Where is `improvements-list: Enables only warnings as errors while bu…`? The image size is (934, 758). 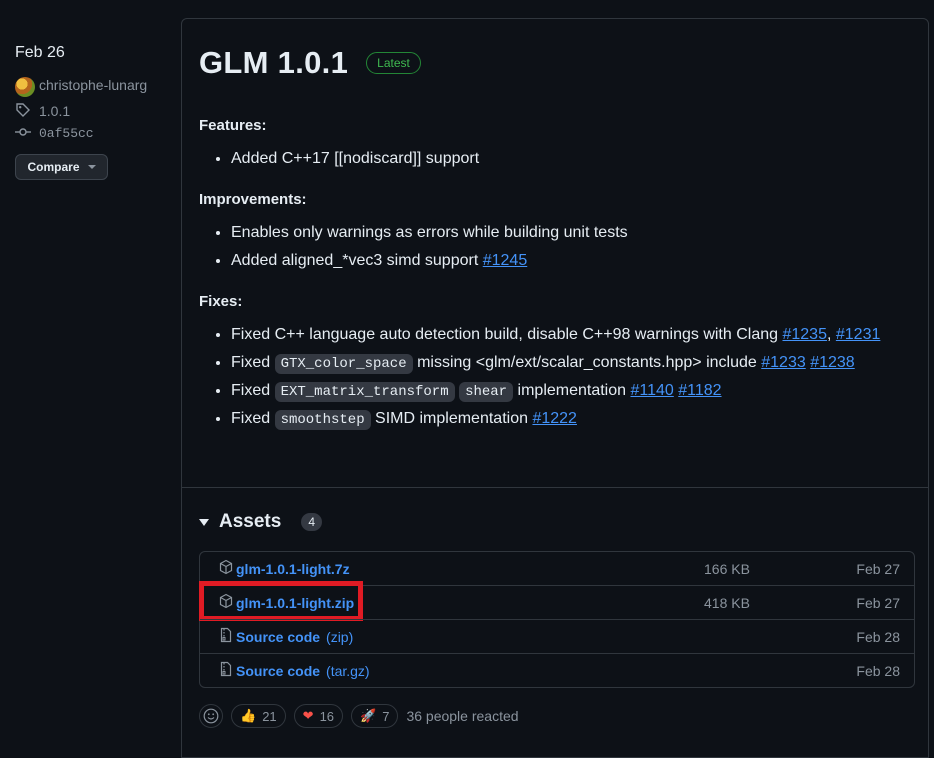
improvements-list: Enables only warnings as errors while bu… is located at coordinates (559, 247).